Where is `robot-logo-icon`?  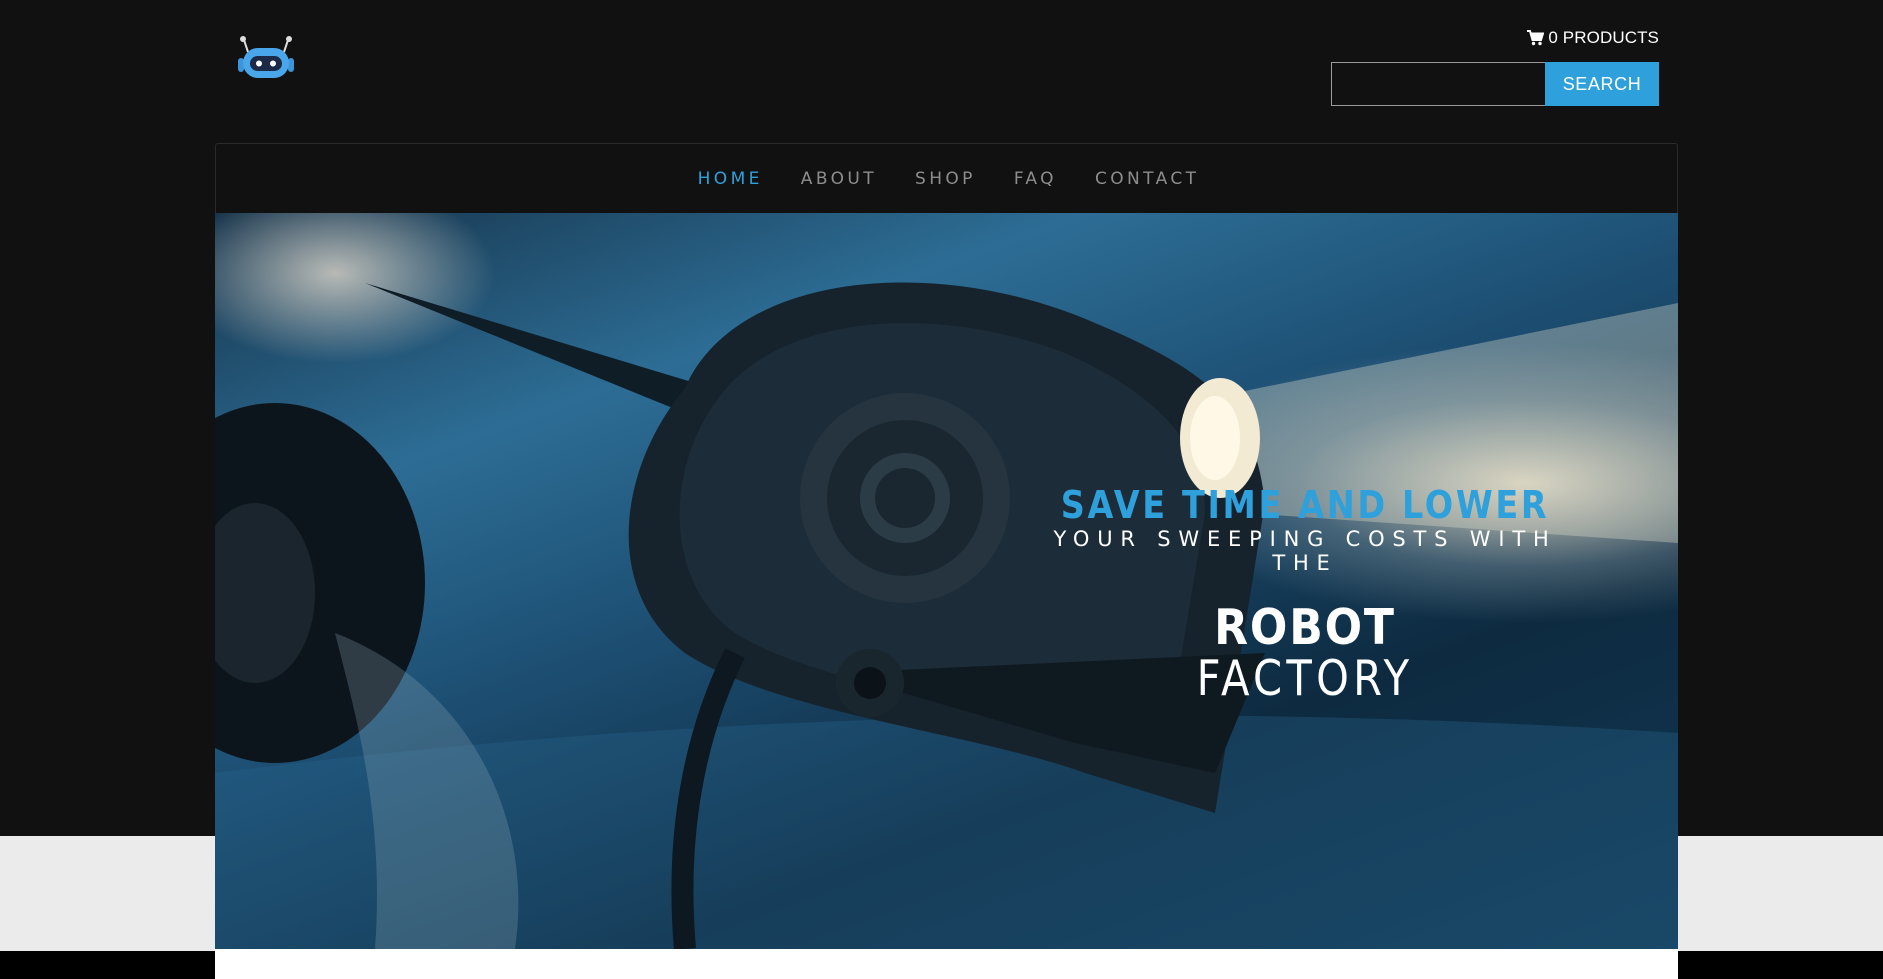 robot-logo-icon is located at coordinates (266, 57).